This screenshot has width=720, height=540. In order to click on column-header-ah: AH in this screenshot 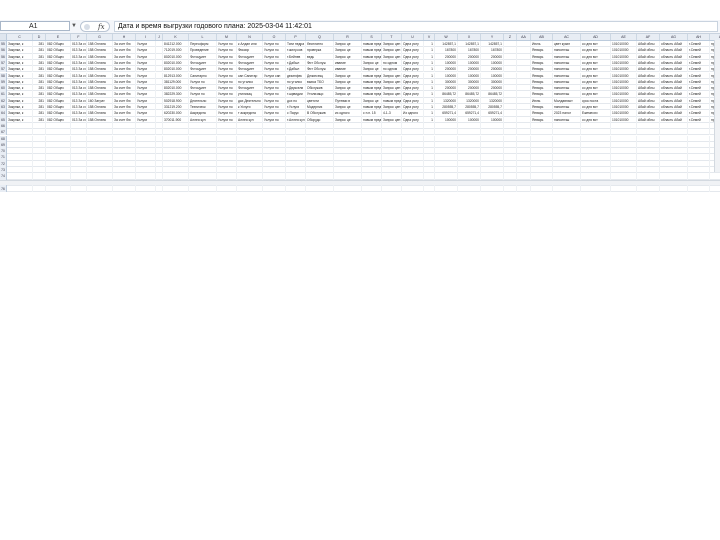, I will do `click(699, 37)`.